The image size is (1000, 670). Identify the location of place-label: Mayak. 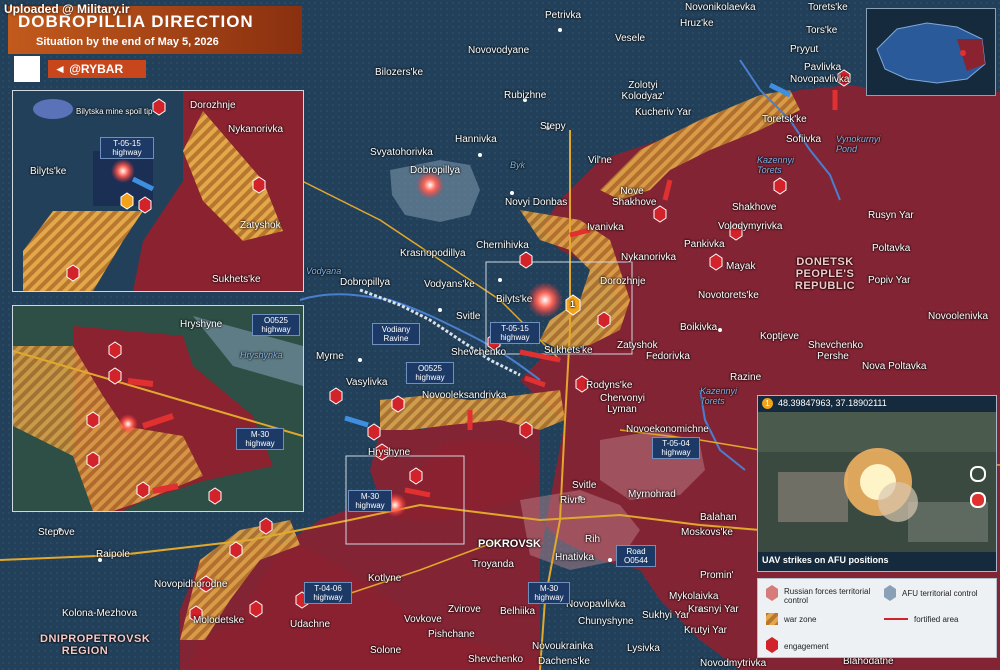
(741, 266).